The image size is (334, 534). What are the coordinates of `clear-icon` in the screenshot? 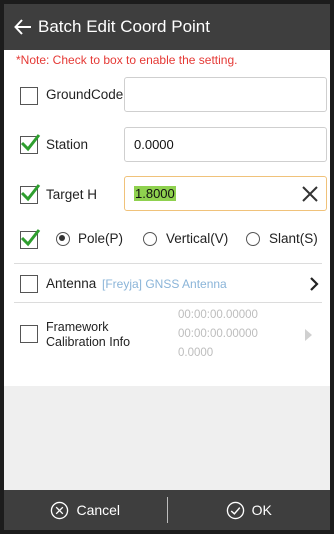 It's located at (310, 194).